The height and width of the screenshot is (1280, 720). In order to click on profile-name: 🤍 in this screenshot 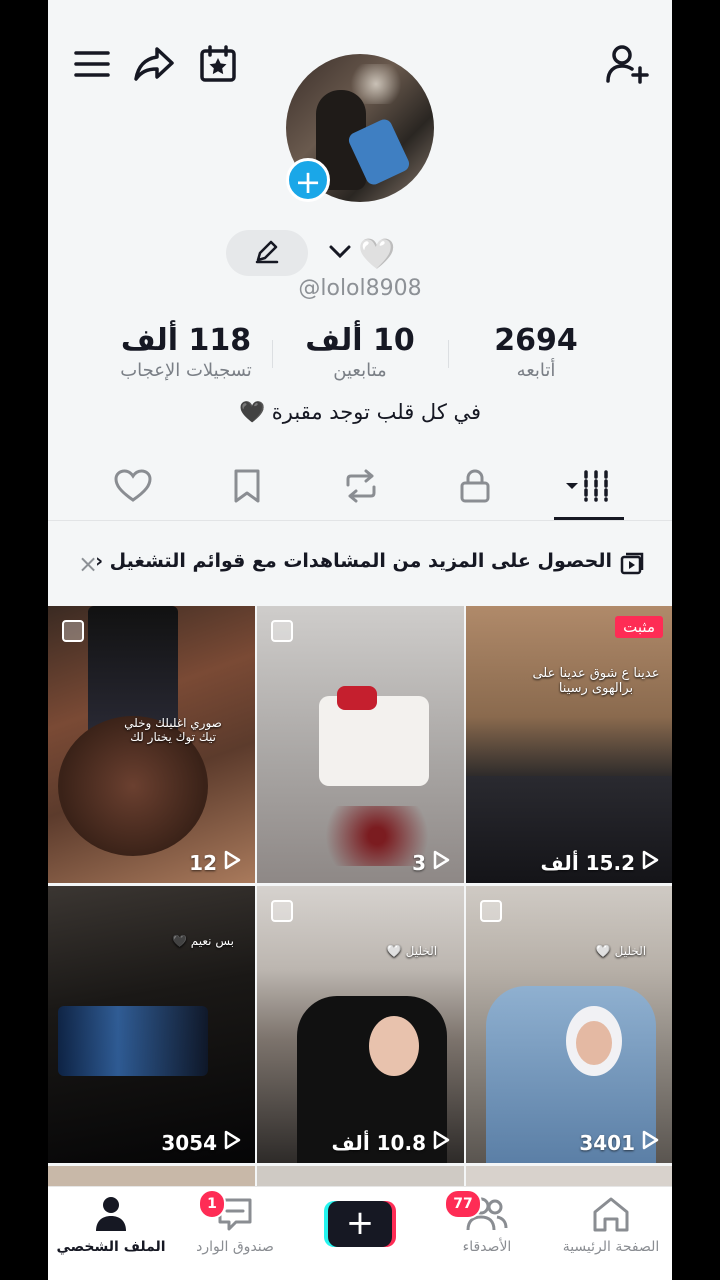, I will do `click(361, 254)`.